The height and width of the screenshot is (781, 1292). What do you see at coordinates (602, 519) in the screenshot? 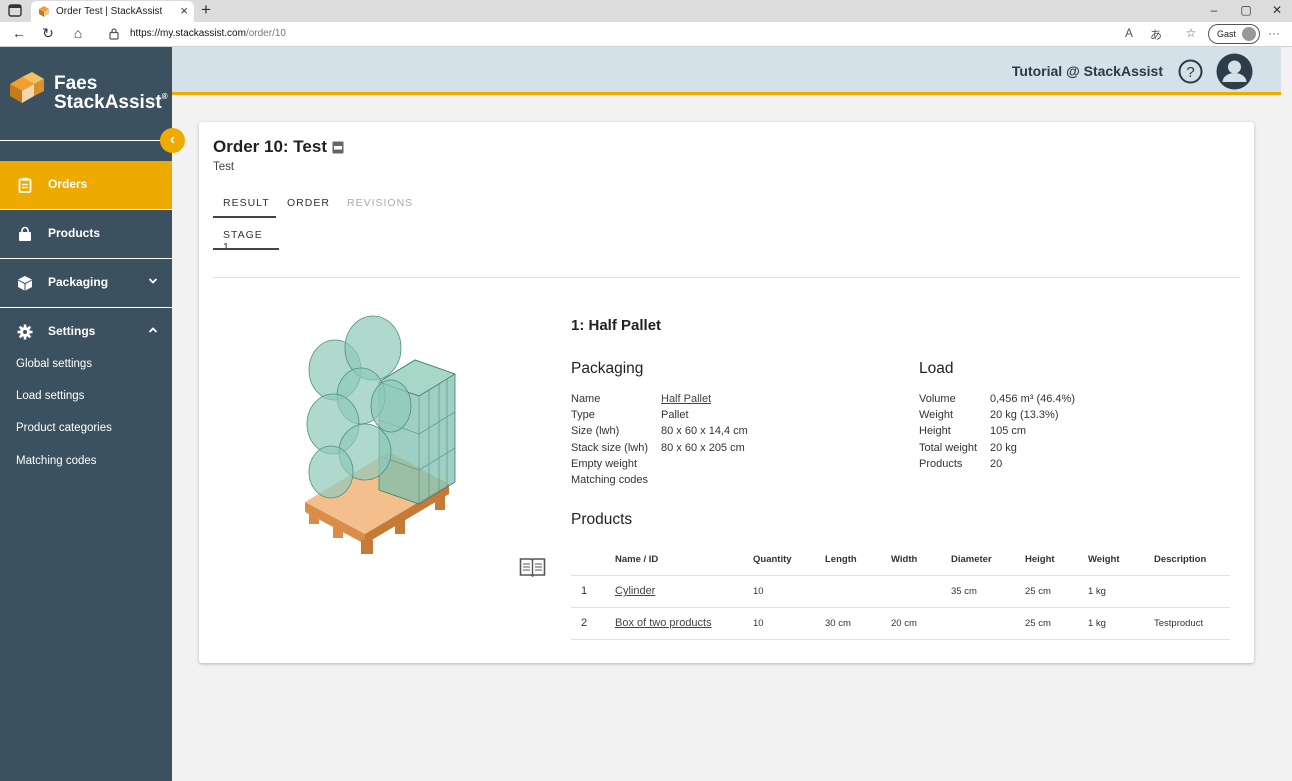
I see `products-heading: Products` at bounding box center [602, 519].